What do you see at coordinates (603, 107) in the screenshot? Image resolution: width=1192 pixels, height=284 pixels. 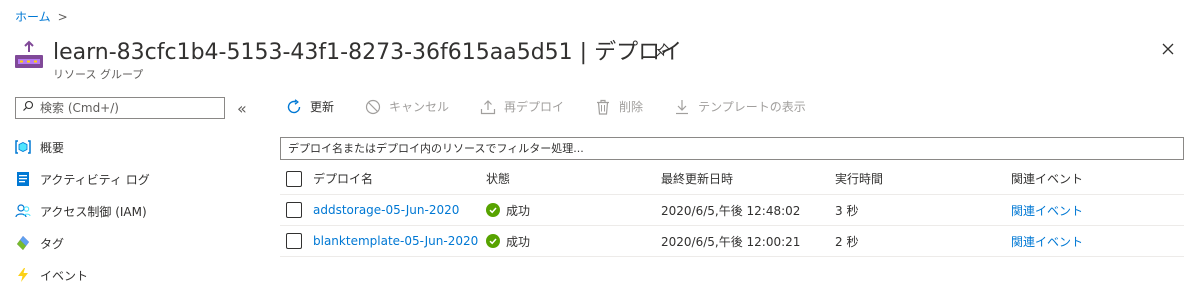 I see `trash-icon` at bounding box center [603, 107].